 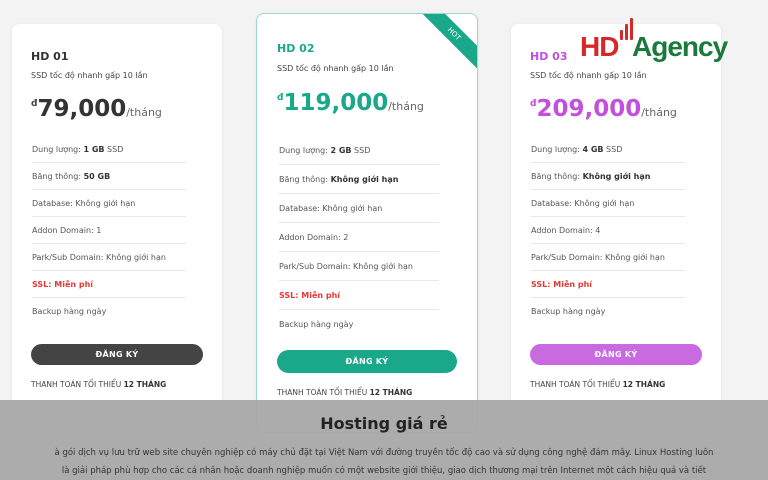 I want to click on logo-text-agency: Agency, so click(x=680, y=46).